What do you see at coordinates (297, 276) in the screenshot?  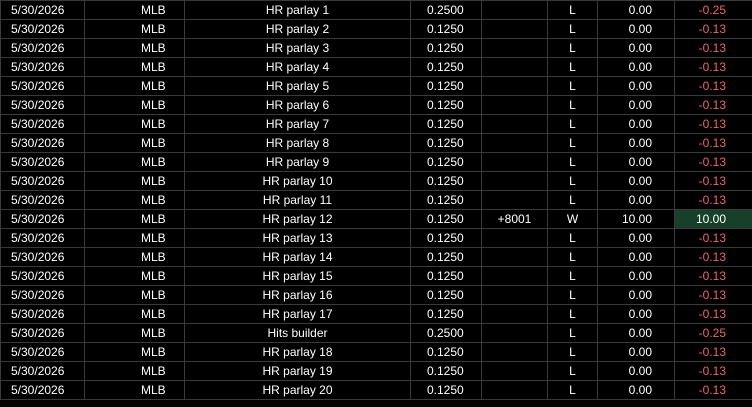 I see `description-cell: HR parlay 15` at bounding box center [297, 276].